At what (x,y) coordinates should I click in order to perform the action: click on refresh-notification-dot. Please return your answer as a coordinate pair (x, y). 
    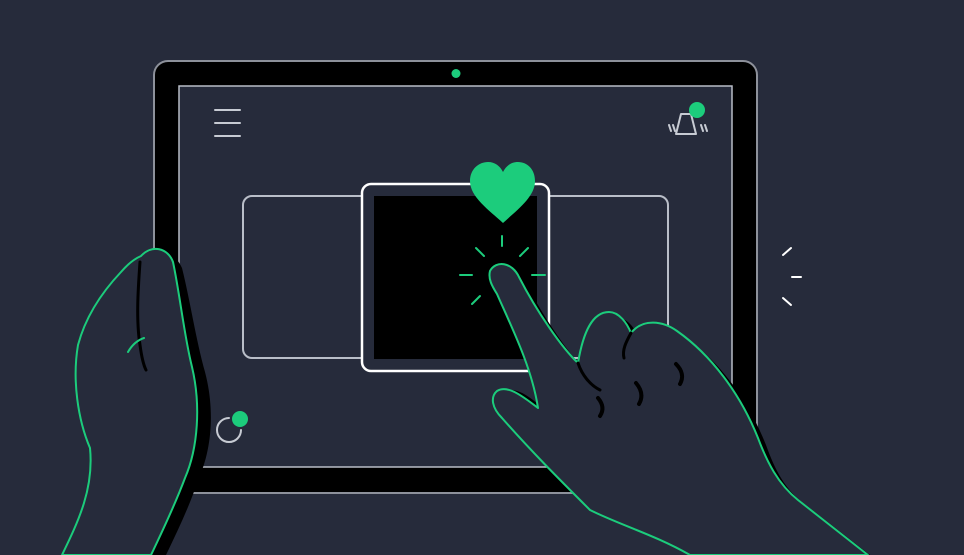
    Looking at the image, I should click on (240, 419).